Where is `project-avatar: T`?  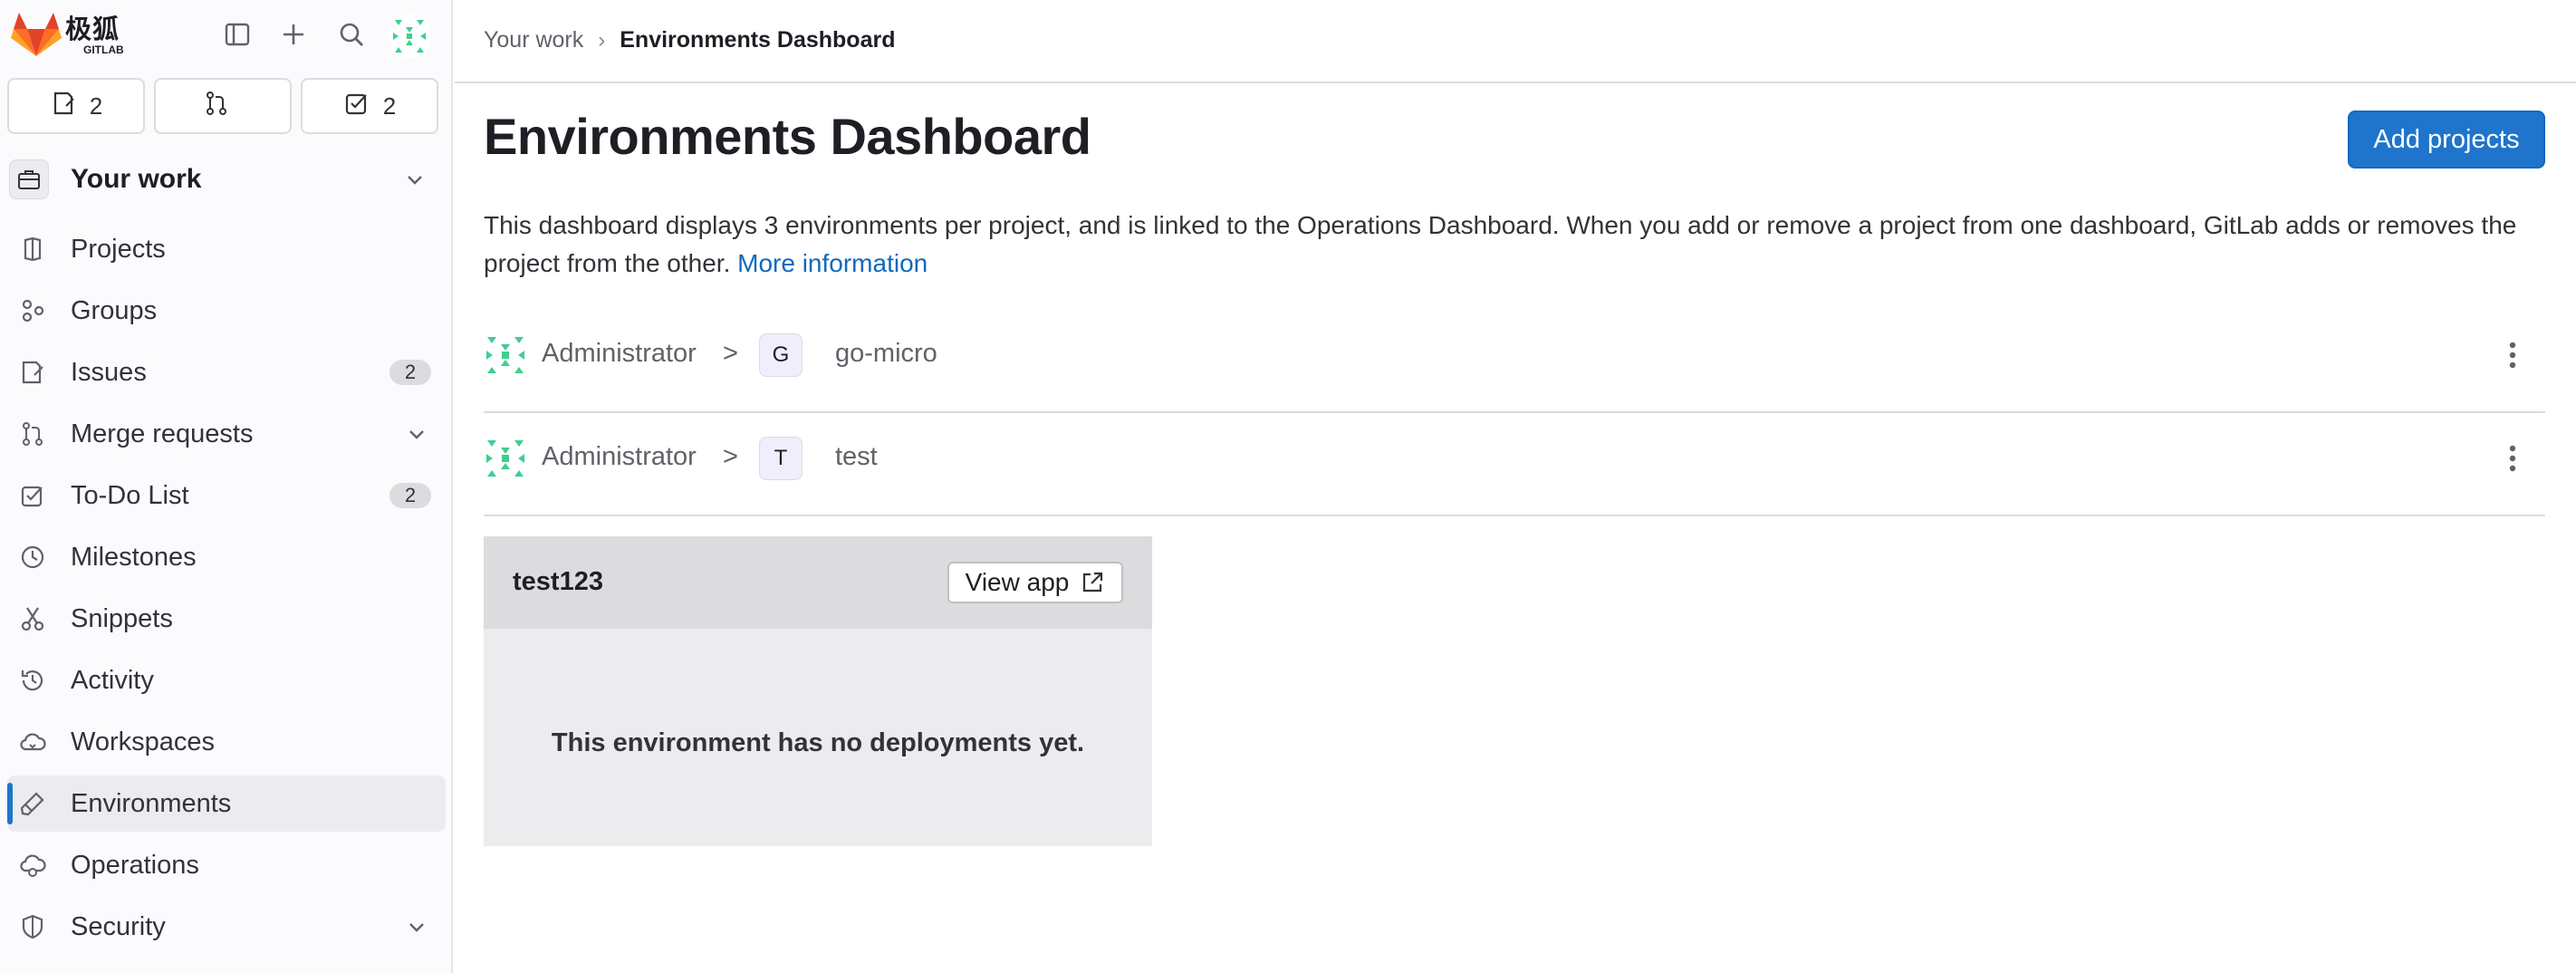
project-avatar: T is located at coordinates (781, 458).